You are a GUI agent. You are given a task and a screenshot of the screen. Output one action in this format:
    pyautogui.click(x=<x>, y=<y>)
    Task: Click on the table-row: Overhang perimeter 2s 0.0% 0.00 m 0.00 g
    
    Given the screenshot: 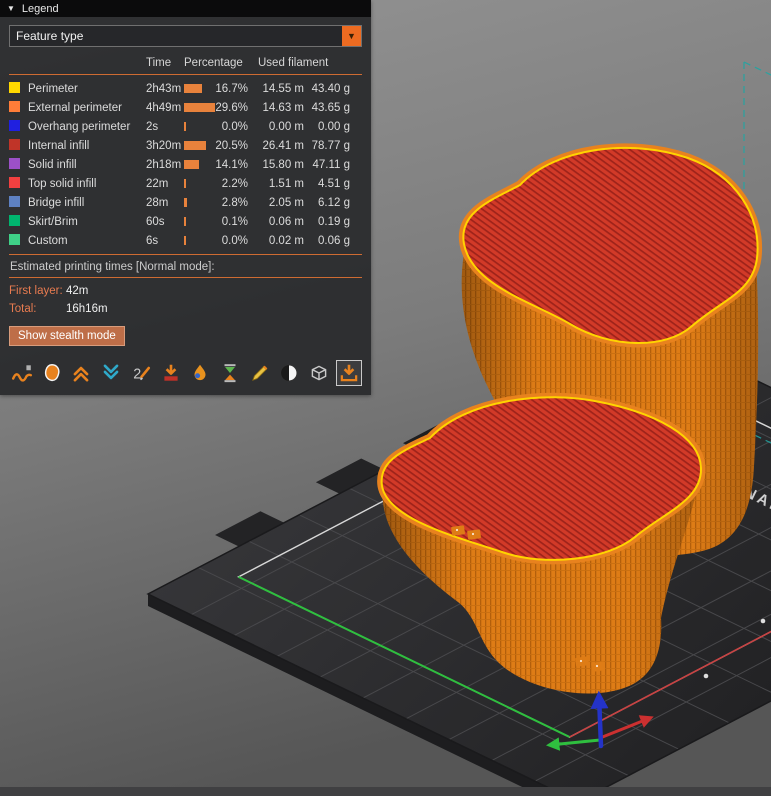 What is the action you would take?
    pyautogui.click(x=185, y=126)
    